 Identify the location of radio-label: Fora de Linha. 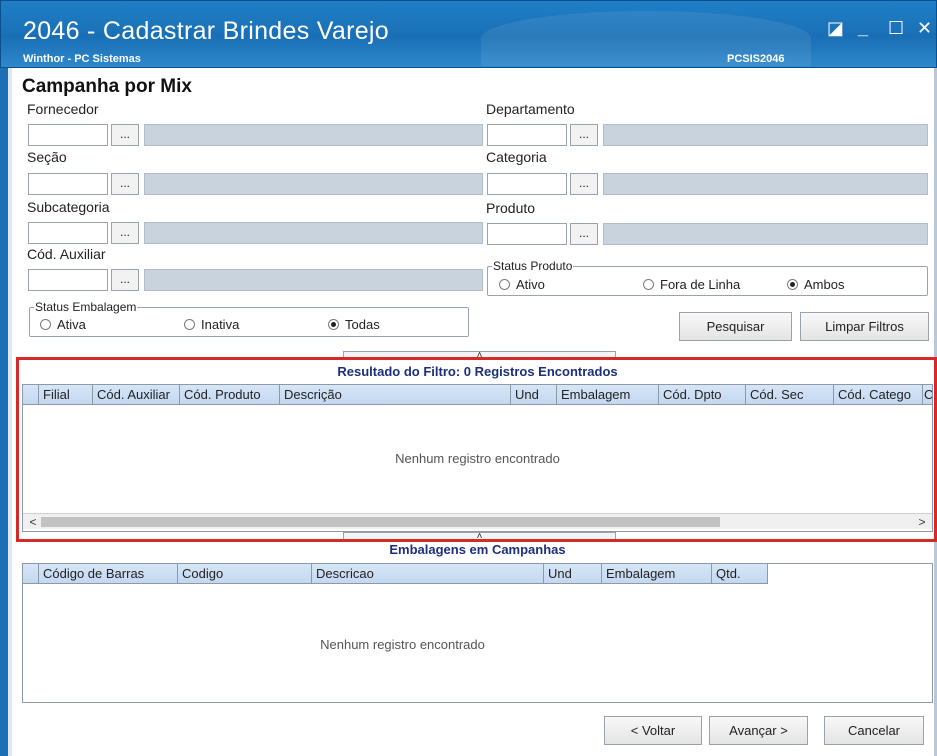
(700, 284).